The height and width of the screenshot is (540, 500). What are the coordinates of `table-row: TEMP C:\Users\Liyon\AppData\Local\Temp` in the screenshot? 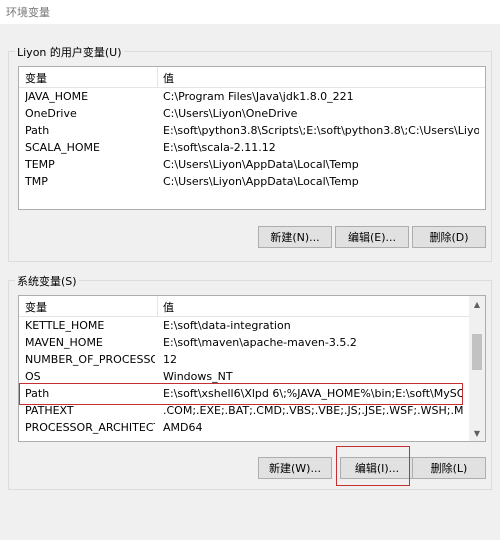 It's located at (252, 164).